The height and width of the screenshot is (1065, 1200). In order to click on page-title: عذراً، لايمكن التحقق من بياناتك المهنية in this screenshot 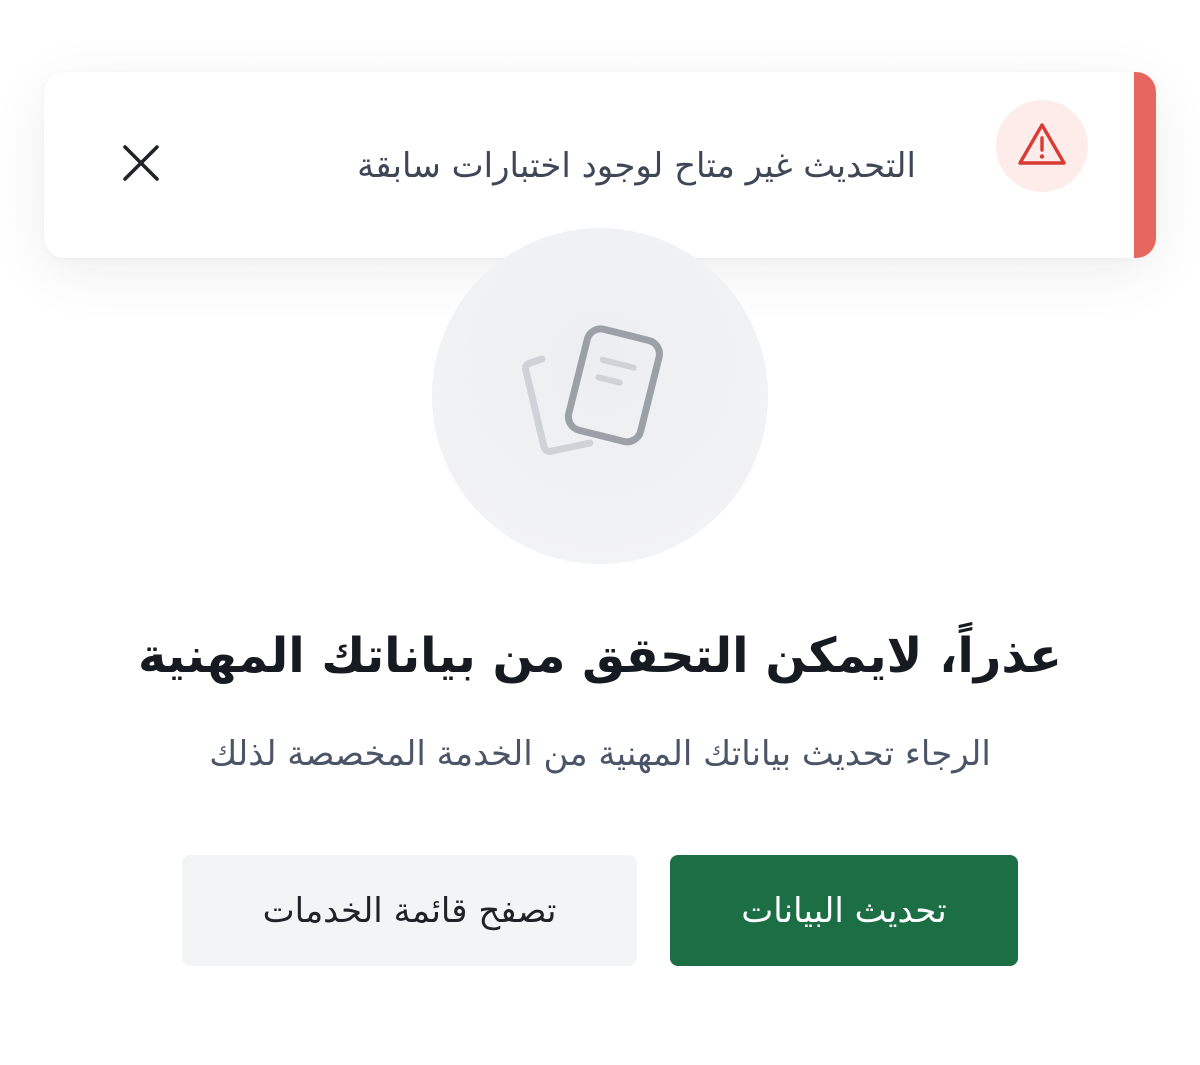, I will do `click(600, 656)`.